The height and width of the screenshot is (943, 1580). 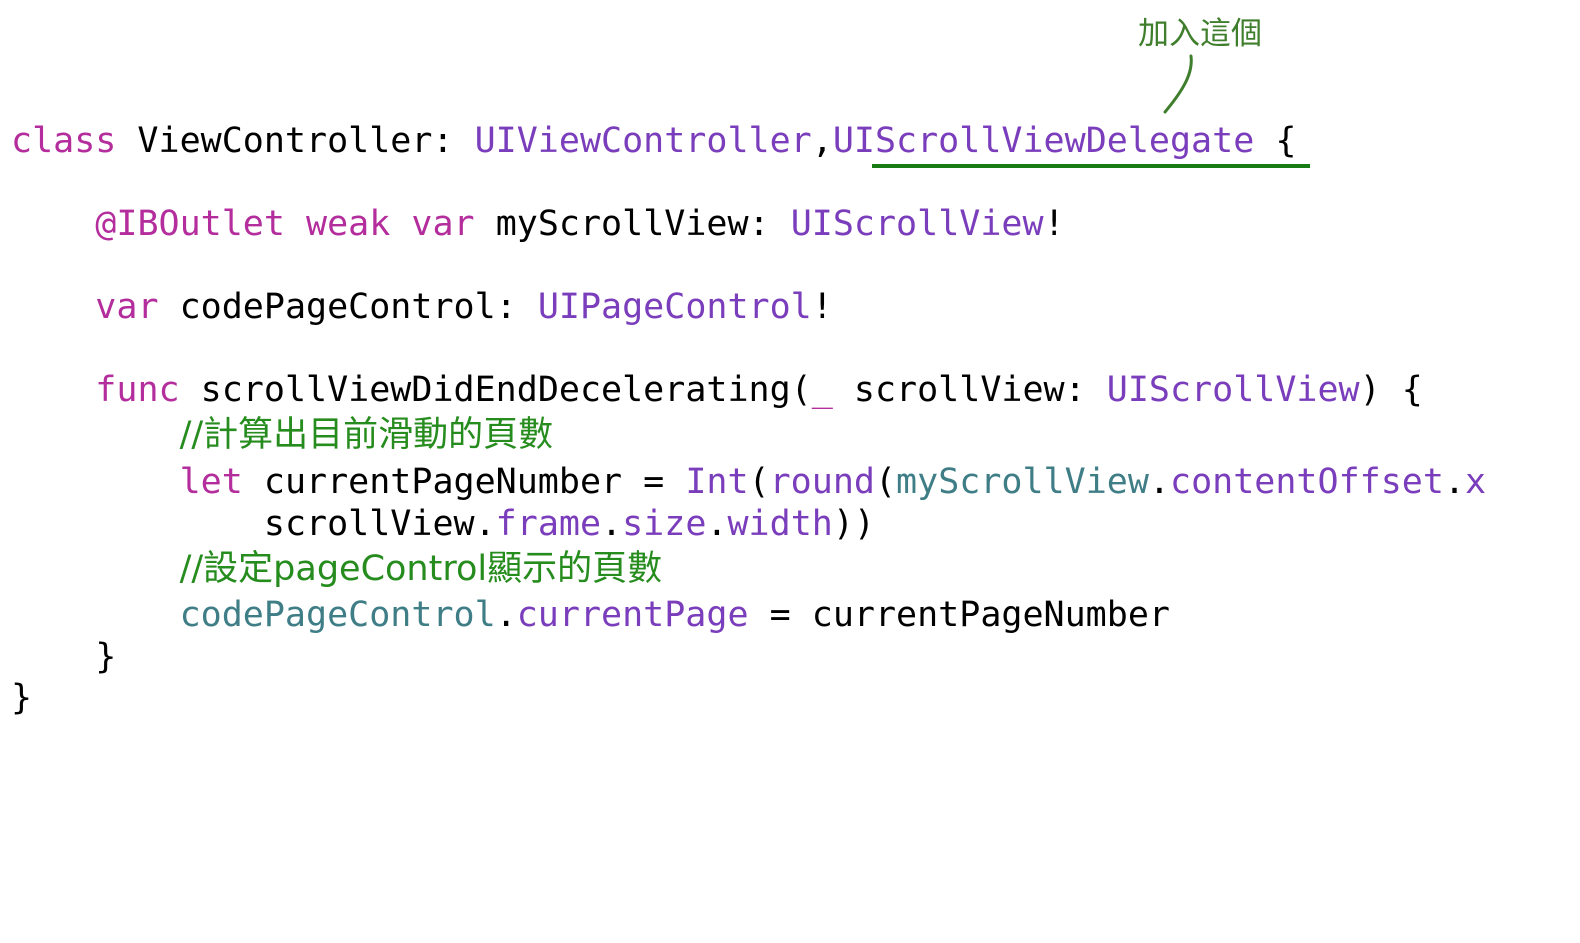 I want to click on parameter: scrollView:, so click(x=969, y=390).